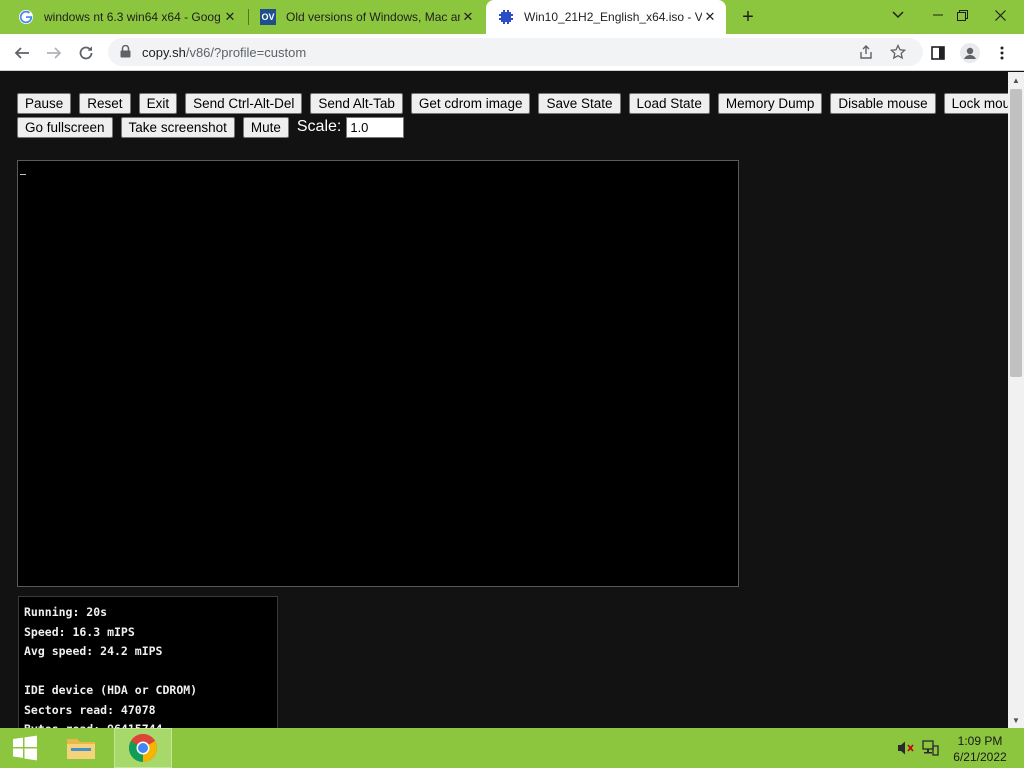 The width and height of the screenshot is (1024, 768). What do you see at coordinates (898, 15) in the screenshot?
I see `tab-search-chevron-icon` at bounding box center [898, 15].